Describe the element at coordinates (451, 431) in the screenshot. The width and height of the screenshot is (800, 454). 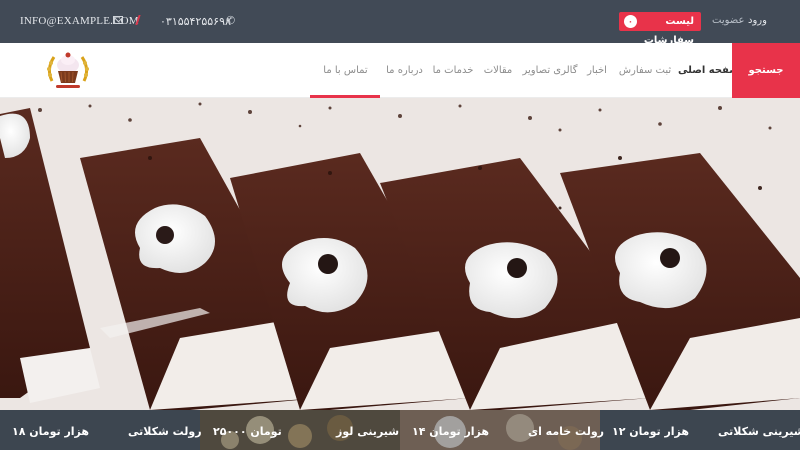
I see `product-price: ۱۴ هزار تومان` at that location.